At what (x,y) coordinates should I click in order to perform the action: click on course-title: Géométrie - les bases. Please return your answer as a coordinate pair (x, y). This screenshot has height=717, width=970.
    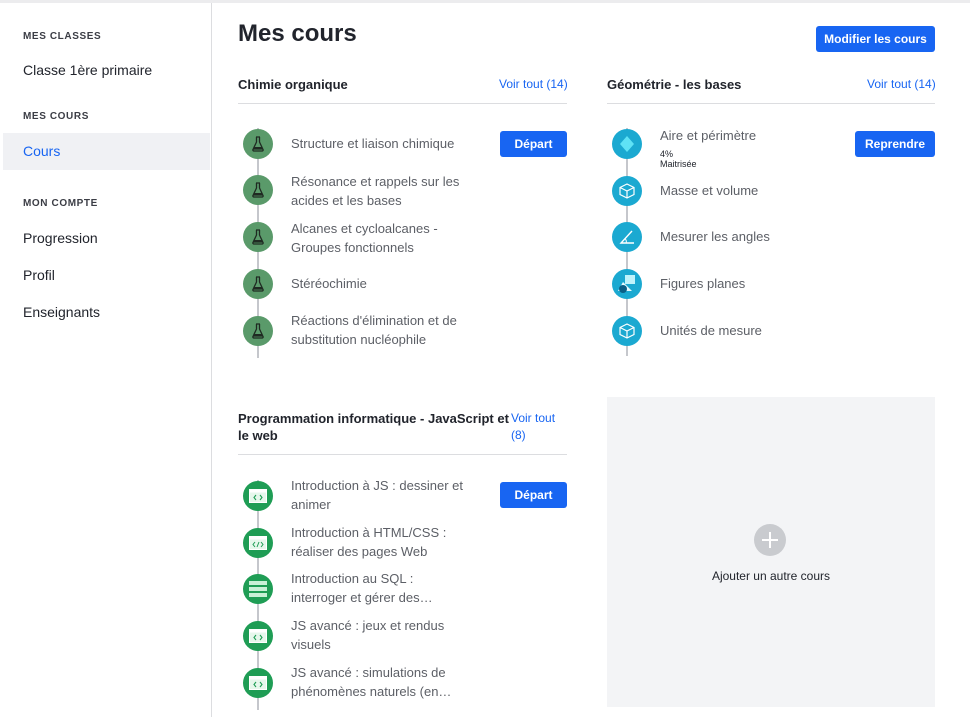
    Looking at the image, I should click on (674, 84).